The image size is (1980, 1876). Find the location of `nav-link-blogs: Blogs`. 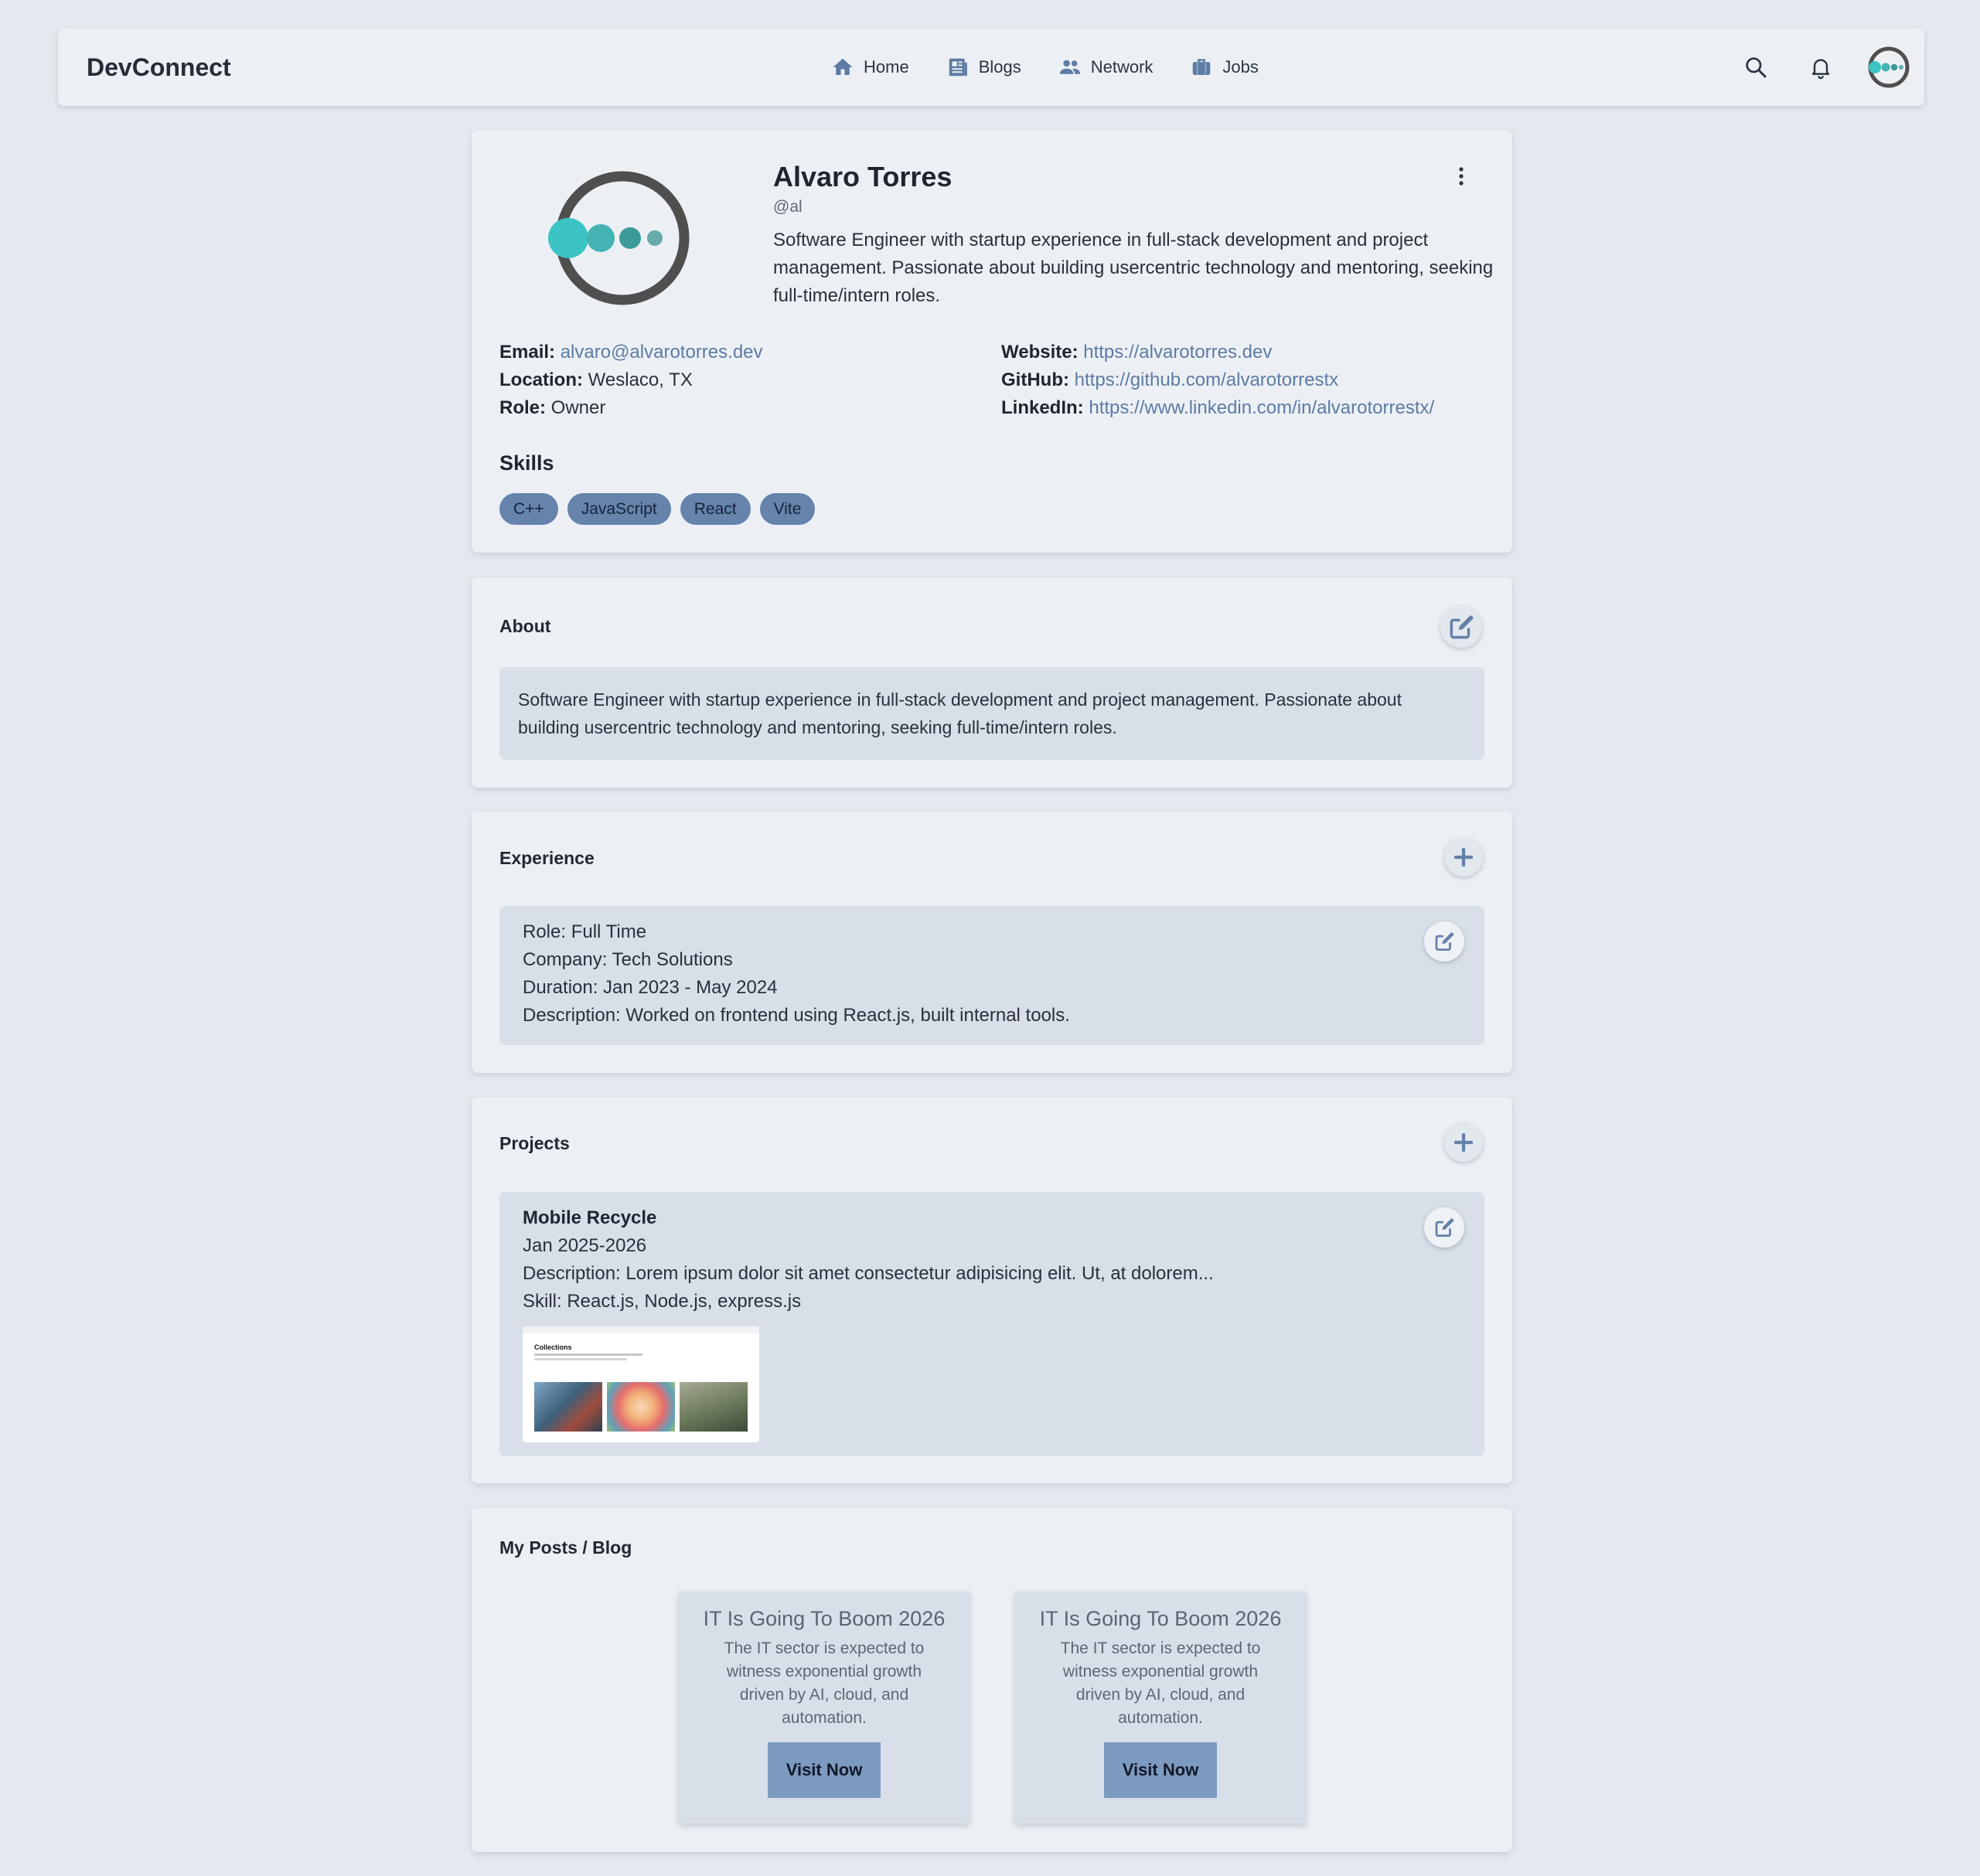

nav-link-blogs: Blogs is located at coordinates (983, 67).